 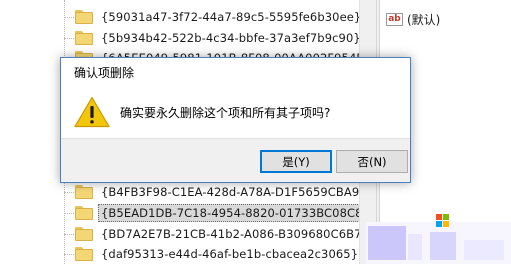 What do you see at coordinates (235, 72) in the screenshot?
I see `dialog-titlebar: 确认项删除` at bounding box center [235, 72].